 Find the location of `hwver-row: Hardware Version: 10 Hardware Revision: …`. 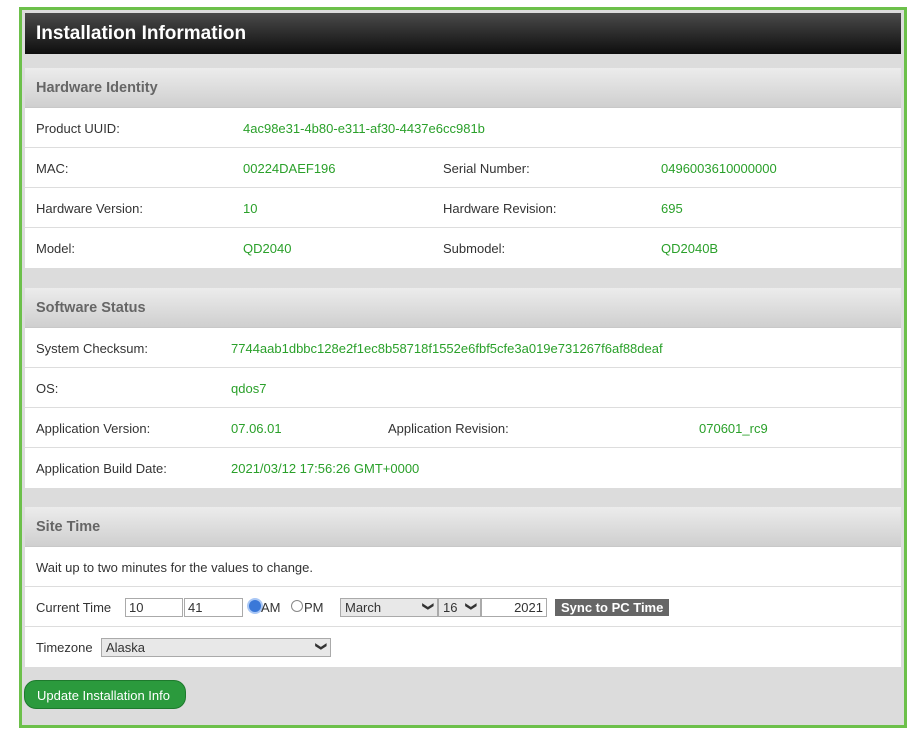

hwver-row: Hardware Version: 10 Hardware Revision: … is located at coordinates (463, 208).